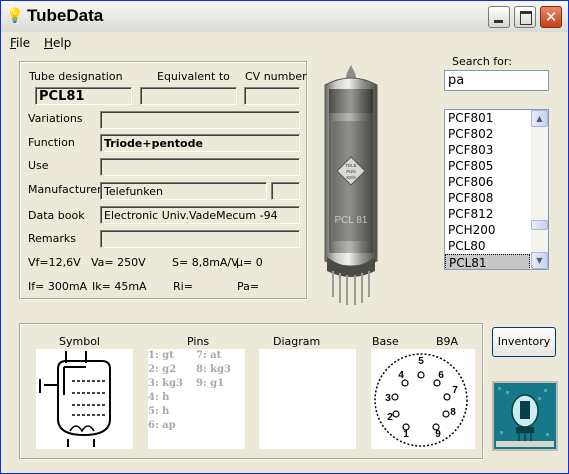 Image resolution: width=569 pixels, height=474 pixels. I want to click on maximize-button, so click(525, 17).